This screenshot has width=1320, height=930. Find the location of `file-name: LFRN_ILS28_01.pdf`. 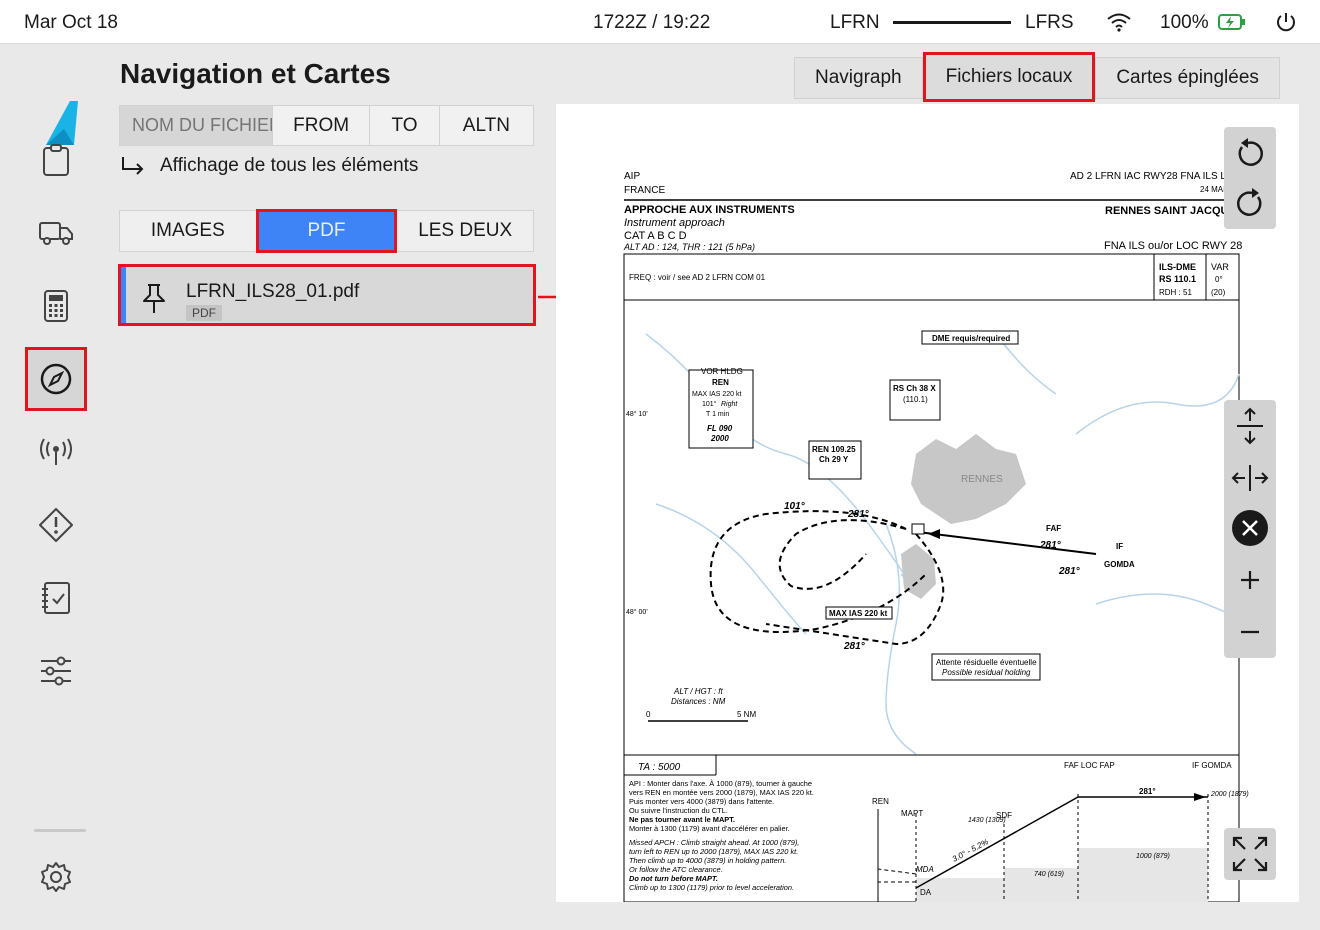

file-name: LFRN_ILS28_01.pdf is located at coordinates (273, 291).